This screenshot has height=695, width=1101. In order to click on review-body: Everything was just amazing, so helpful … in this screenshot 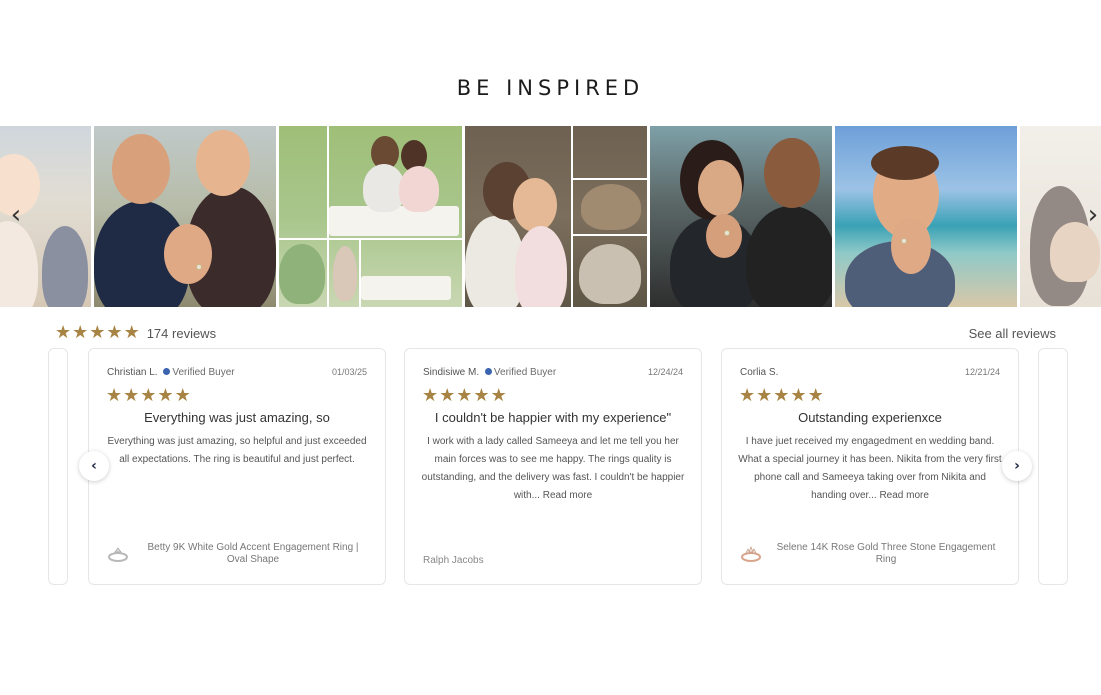, I will do `click(237, 451)`.